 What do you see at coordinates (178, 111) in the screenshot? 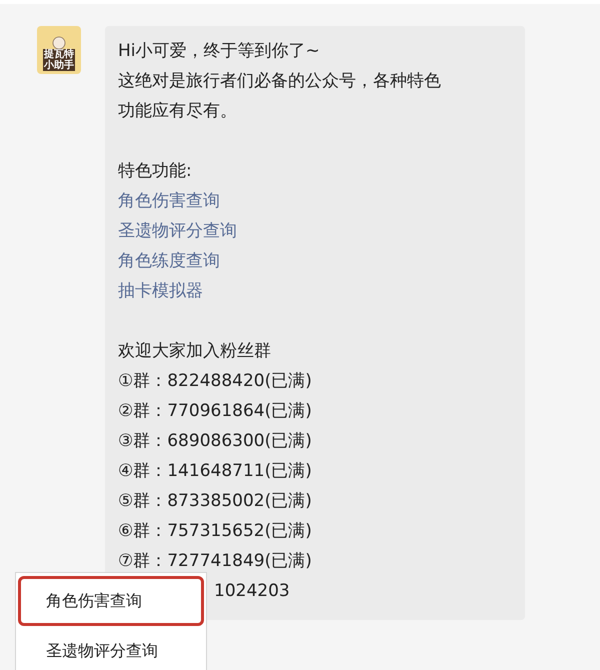
I see `message-text: 功能应有尽有。` at bounding box center [178, 111].